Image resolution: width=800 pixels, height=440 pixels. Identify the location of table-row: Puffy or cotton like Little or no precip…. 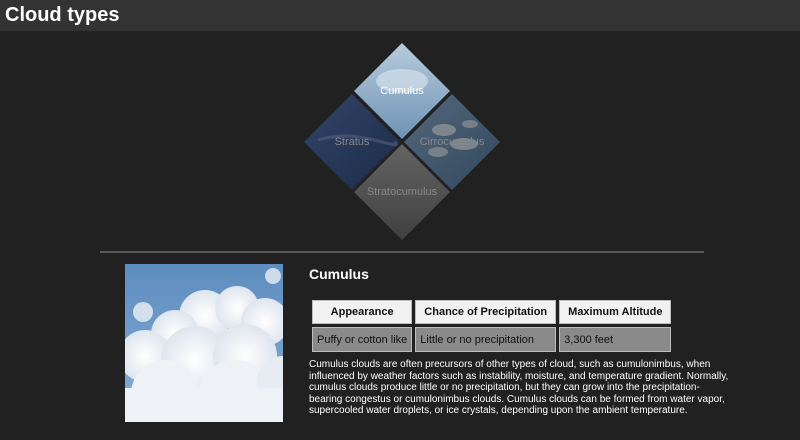
(492, 339).